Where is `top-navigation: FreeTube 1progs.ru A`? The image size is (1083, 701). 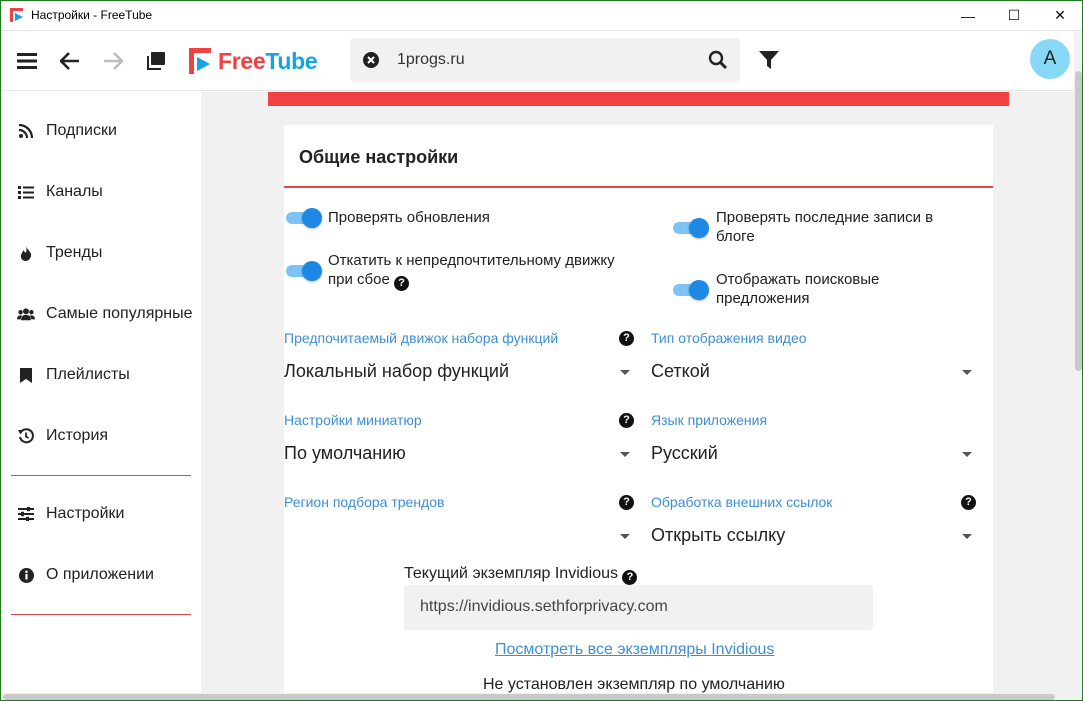 top-navigation: FreeTube 1progs.ru A is located at coordinates (541, 61).